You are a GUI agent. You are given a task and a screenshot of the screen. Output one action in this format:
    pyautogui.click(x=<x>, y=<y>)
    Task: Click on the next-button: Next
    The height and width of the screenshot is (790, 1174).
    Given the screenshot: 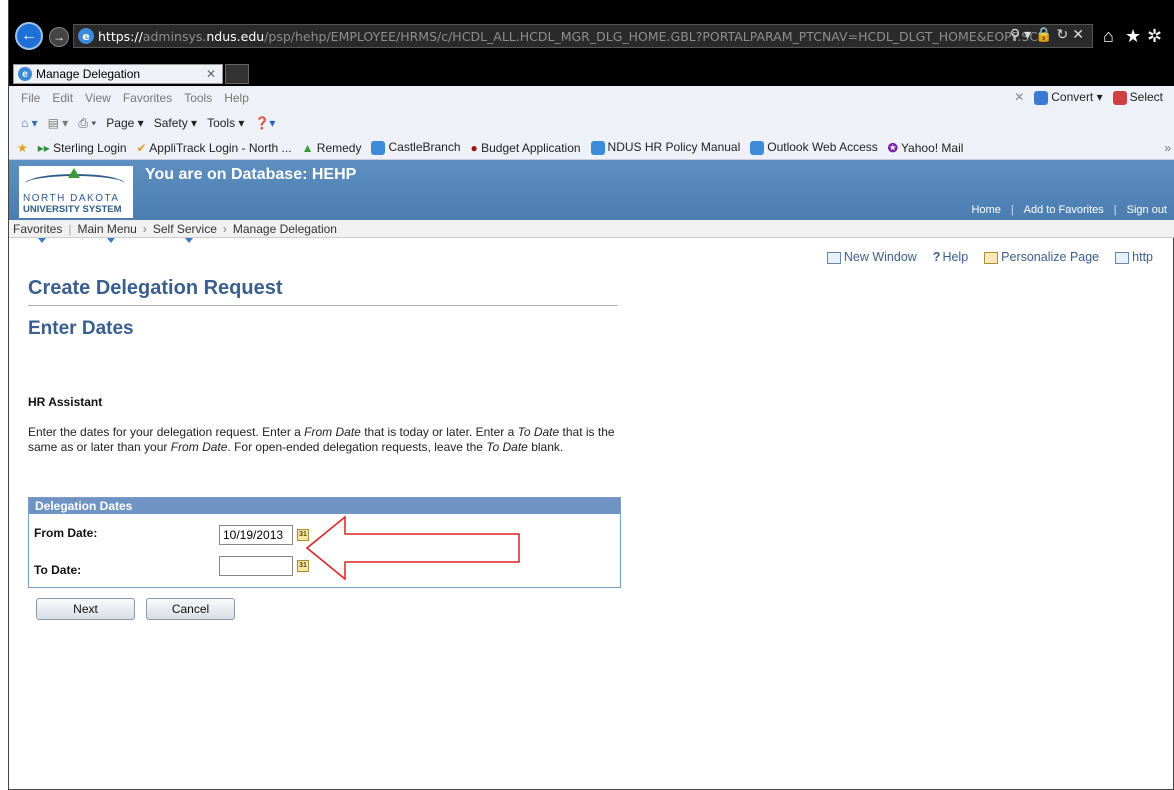 What is the action you would take?
    pyautogui.click(x=85, y=609)
    